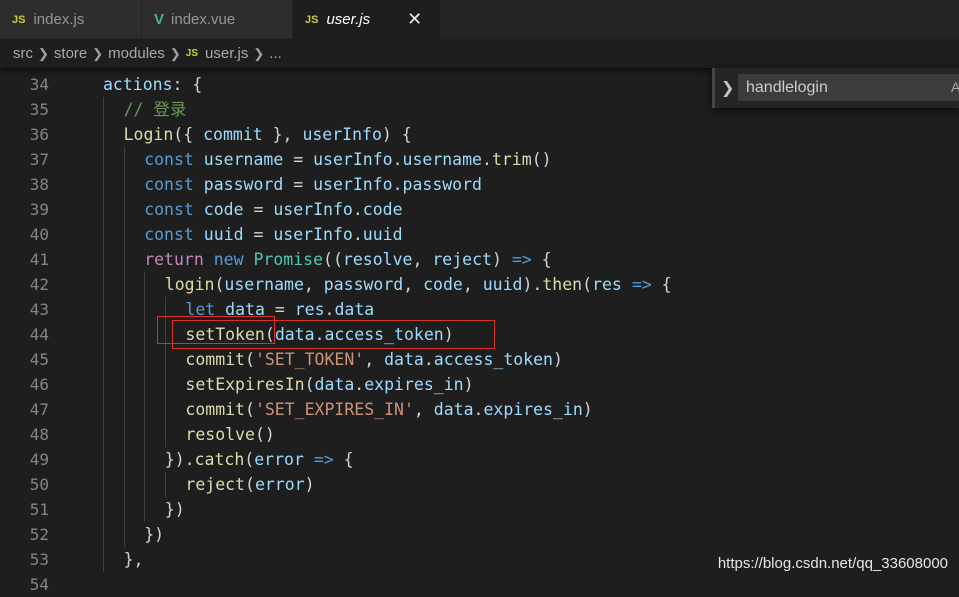 This screenshot has width=959, height=597. I want to click on breadcrumb-item-store: store, so click(70, 53).